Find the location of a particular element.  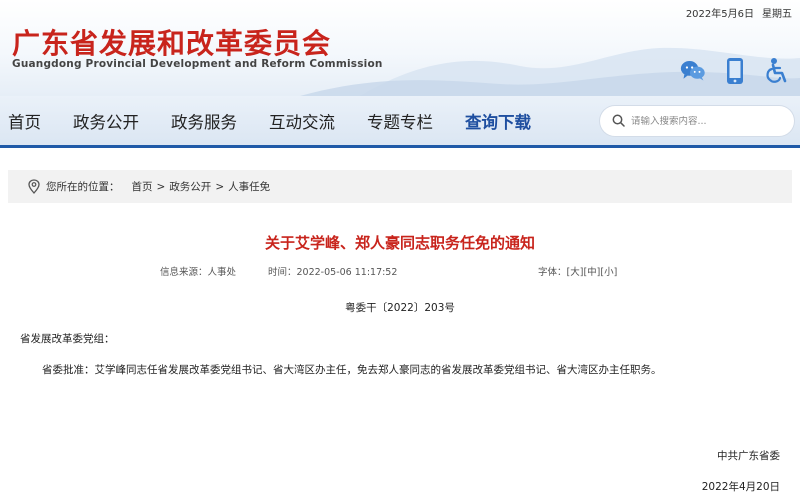

nav-items: 首页 政务公开 政务服务 互动交流 专题专栏 查询下载 is located at coordinates (281, 120).